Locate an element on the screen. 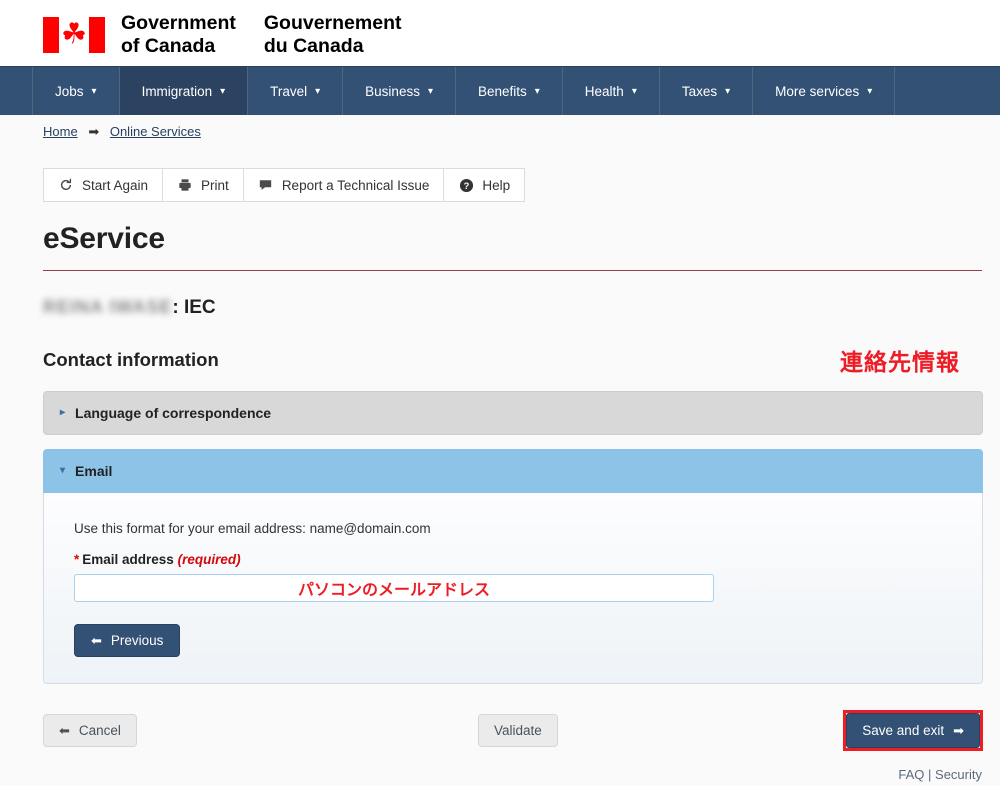 Image resolution: width=1000 pixels, height=786 pixels. applicant-line: REINA IWASE : IEC is located at coordinates (512, 308).